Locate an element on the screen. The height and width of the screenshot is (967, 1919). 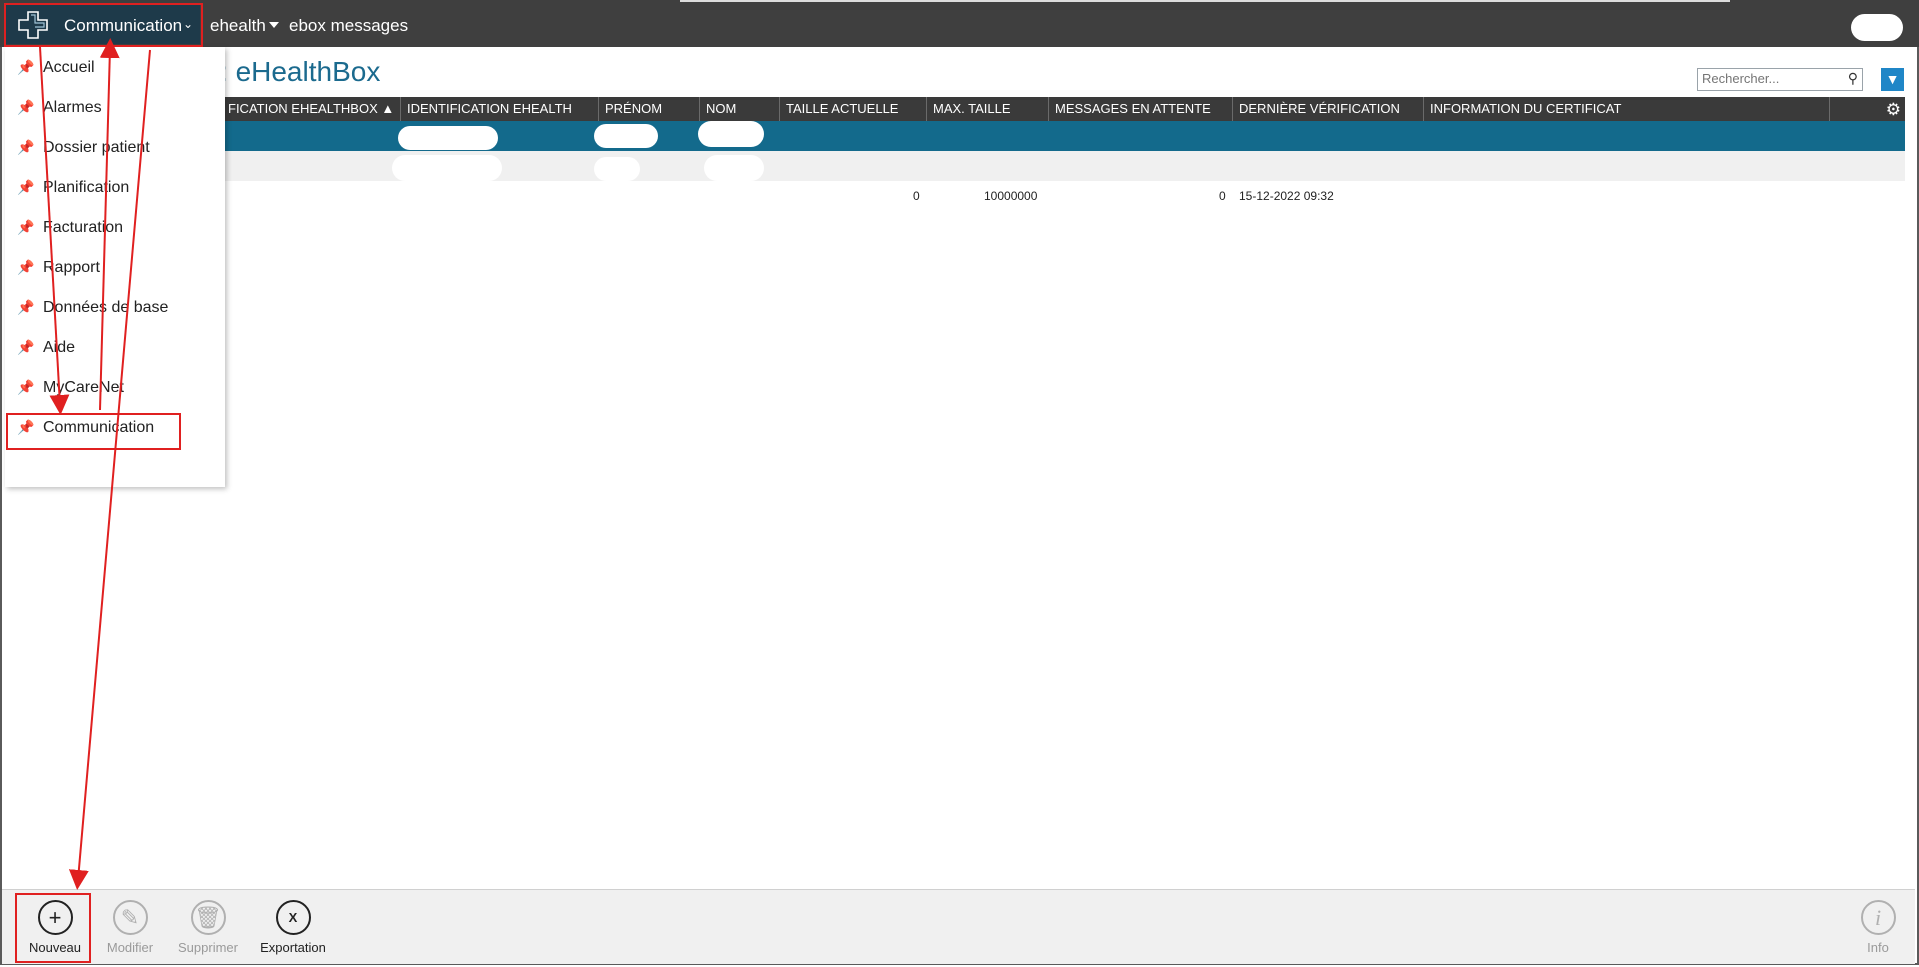
page-title: : eHealthBox is located at coordinates (300, 72).